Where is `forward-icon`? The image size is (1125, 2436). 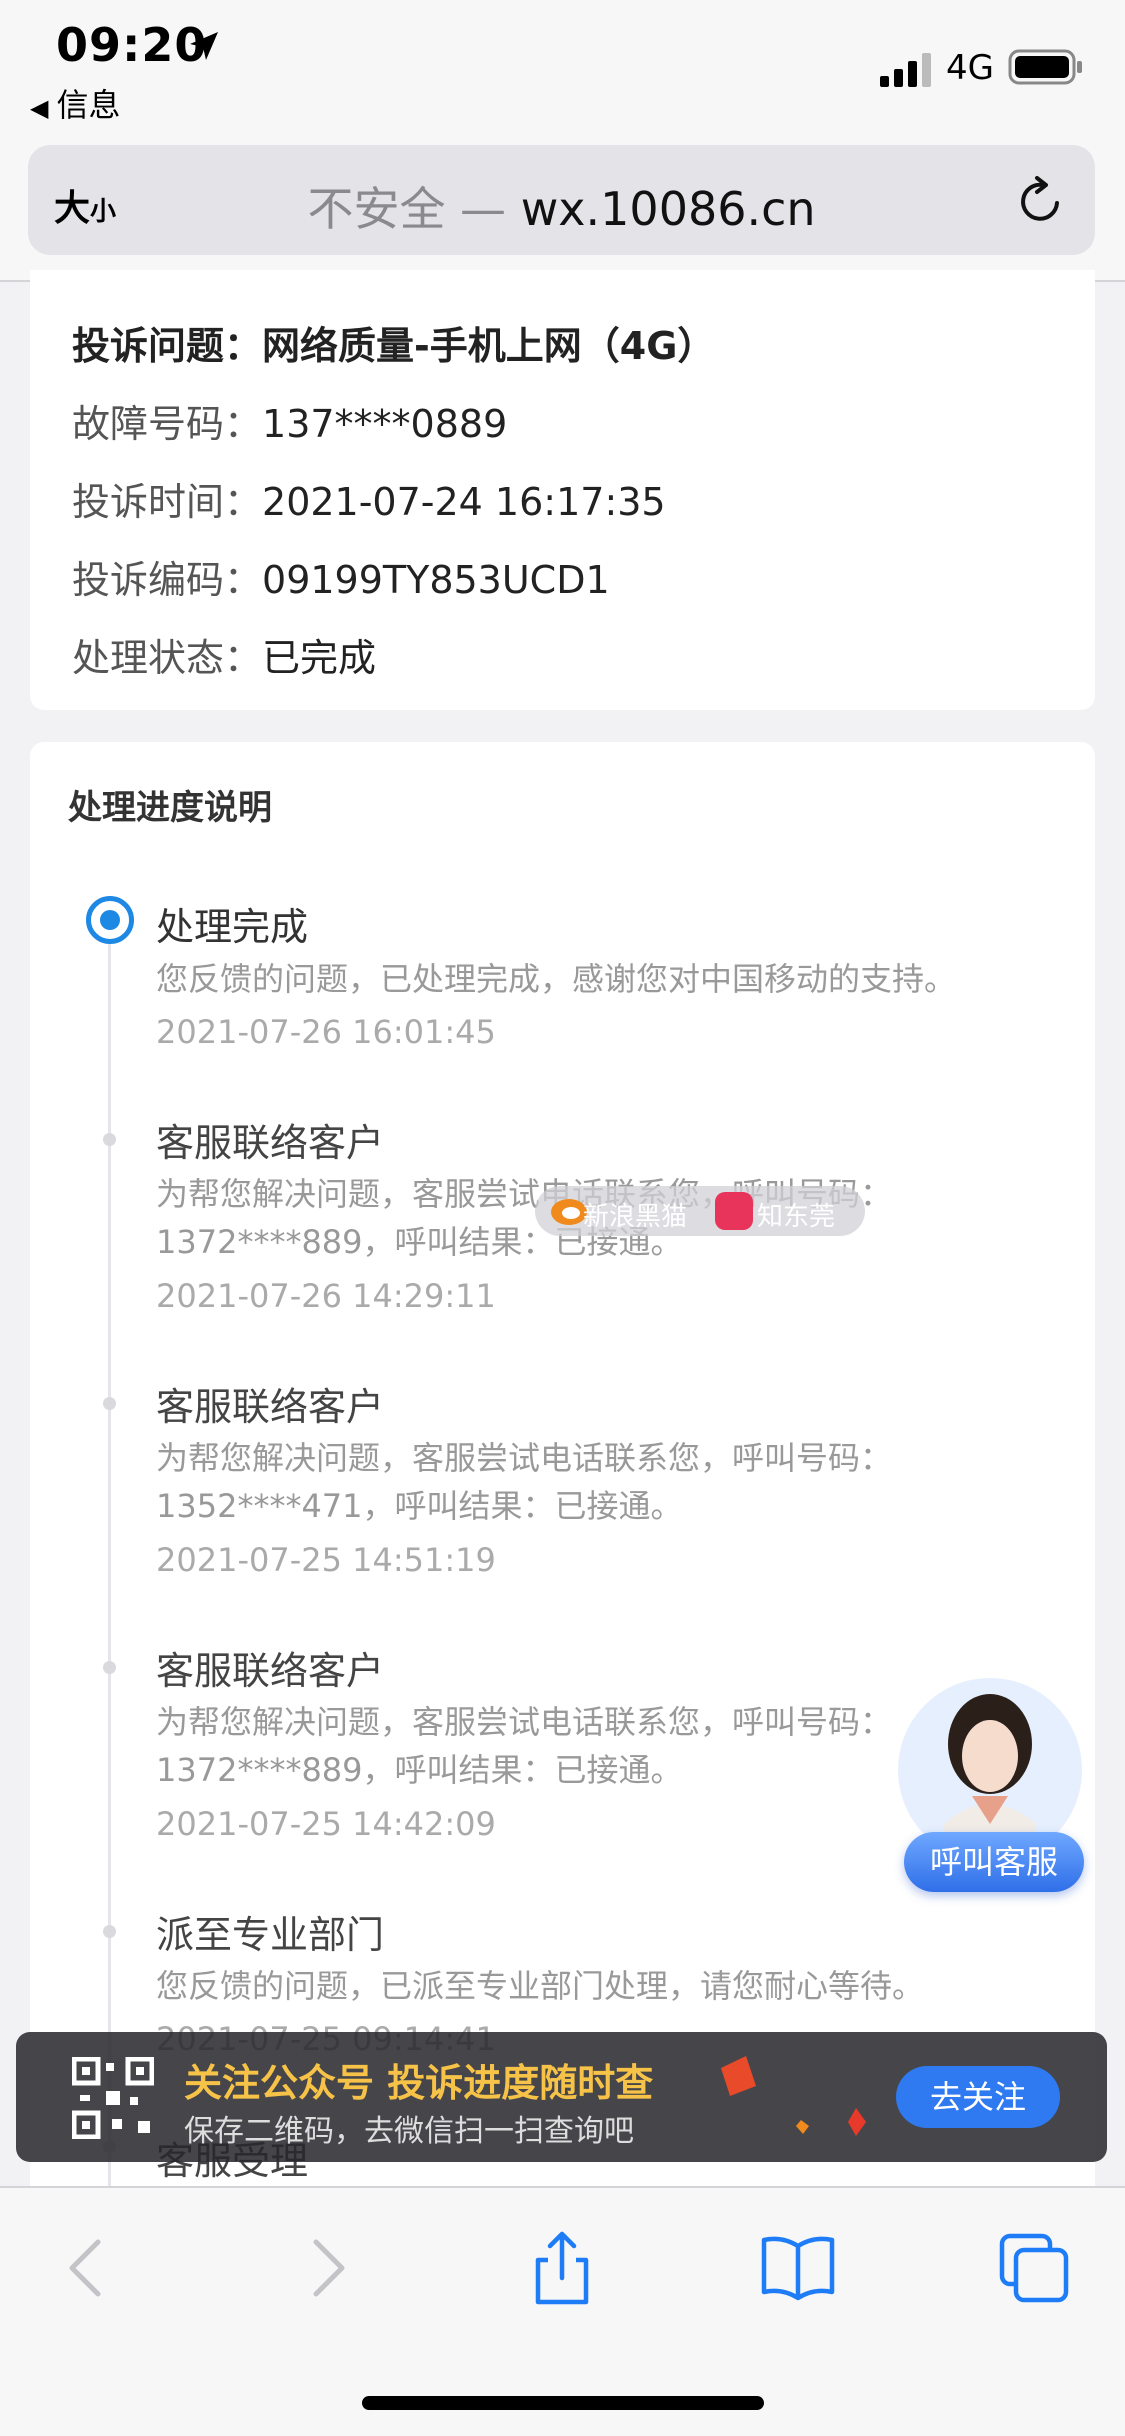
forward-icon is located at coordinates (326, 2268).